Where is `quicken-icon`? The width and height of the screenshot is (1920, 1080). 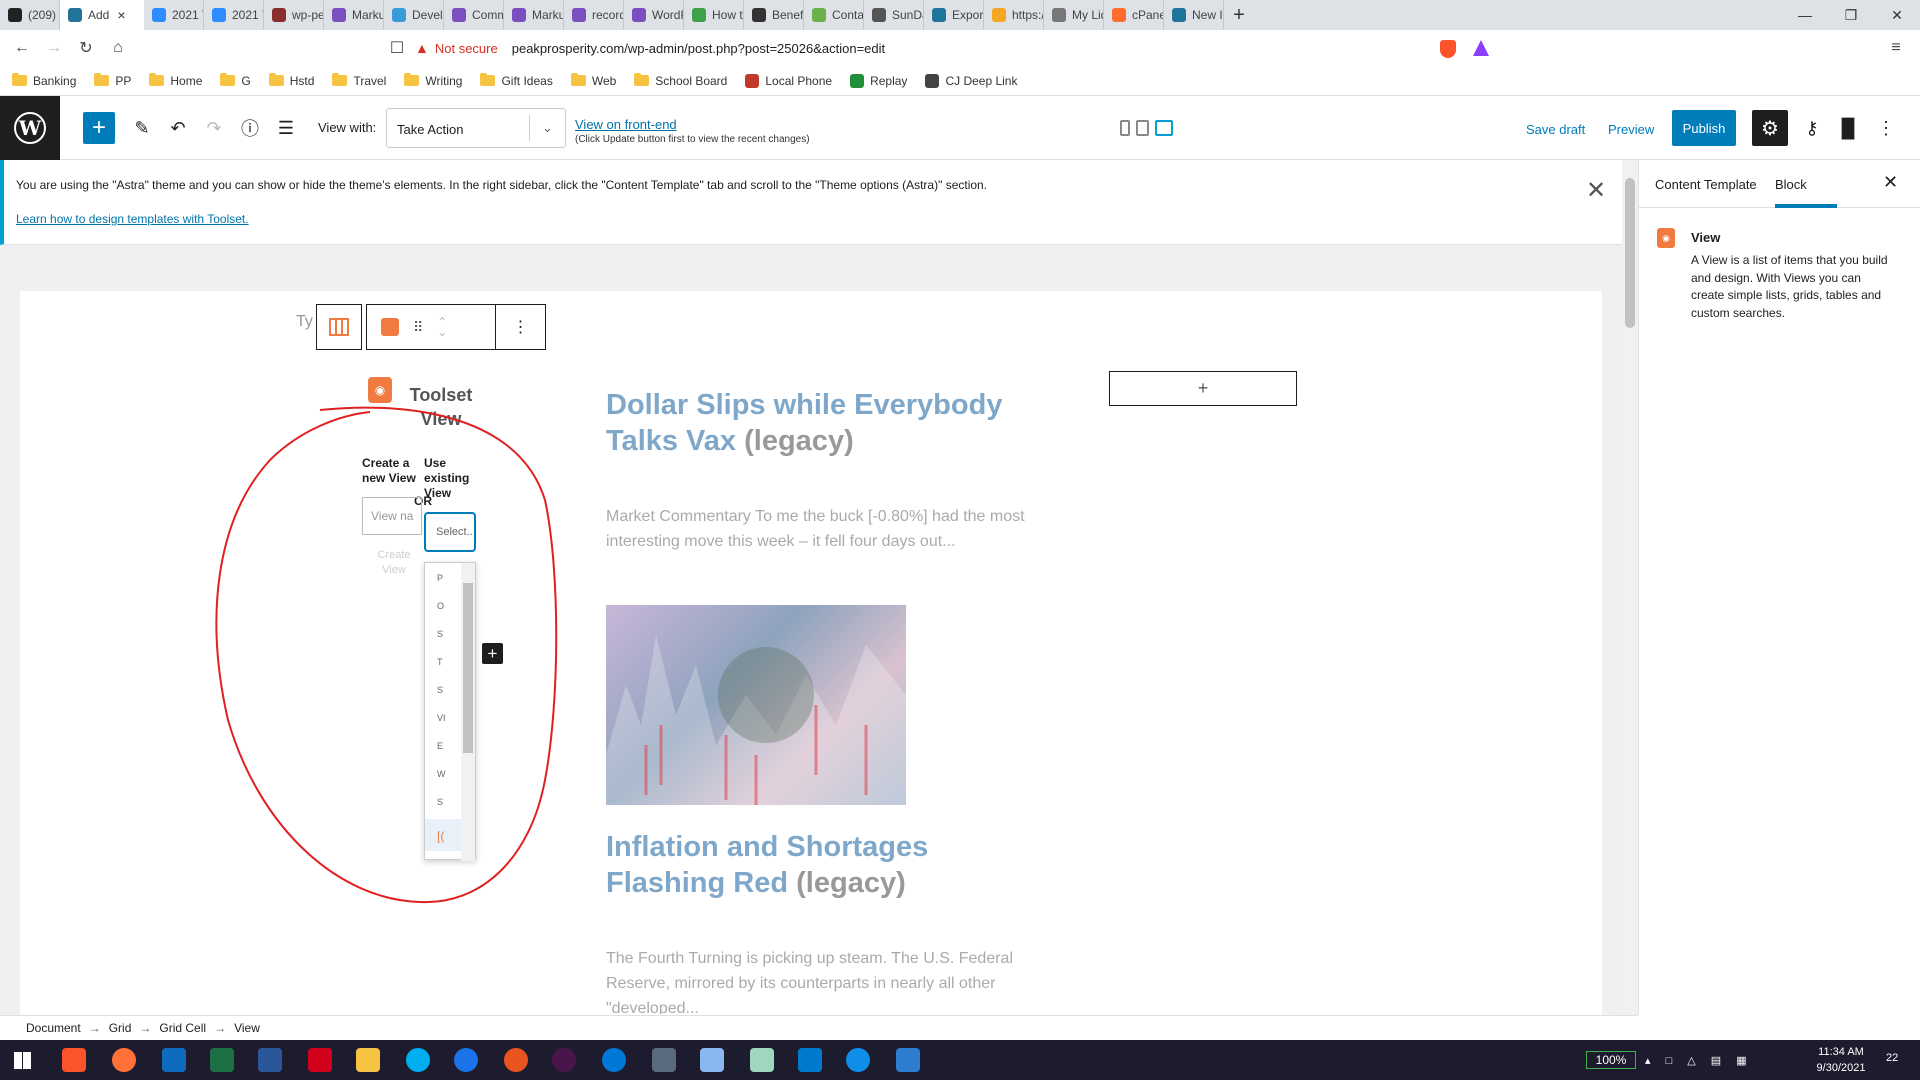
quicken-icon is located at coordinates (320, 1060).